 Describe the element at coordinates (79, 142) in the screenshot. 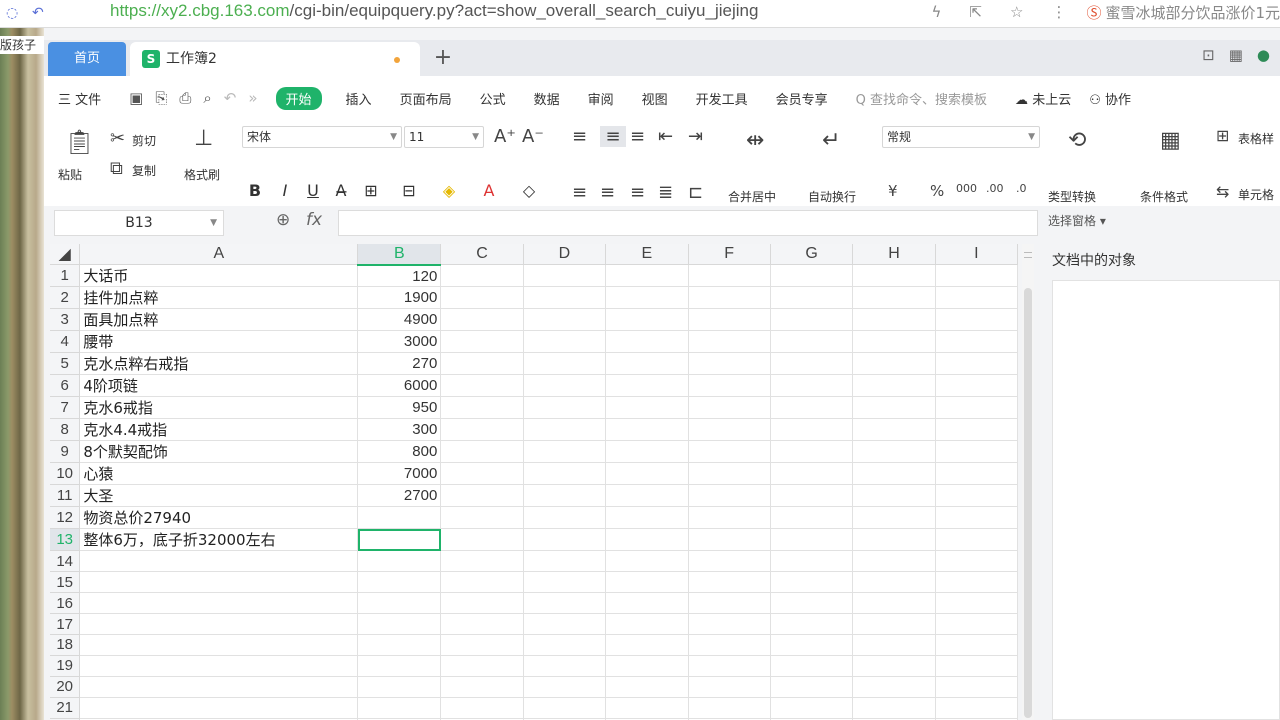

I see `paste-icon: 📋︎` at that location.